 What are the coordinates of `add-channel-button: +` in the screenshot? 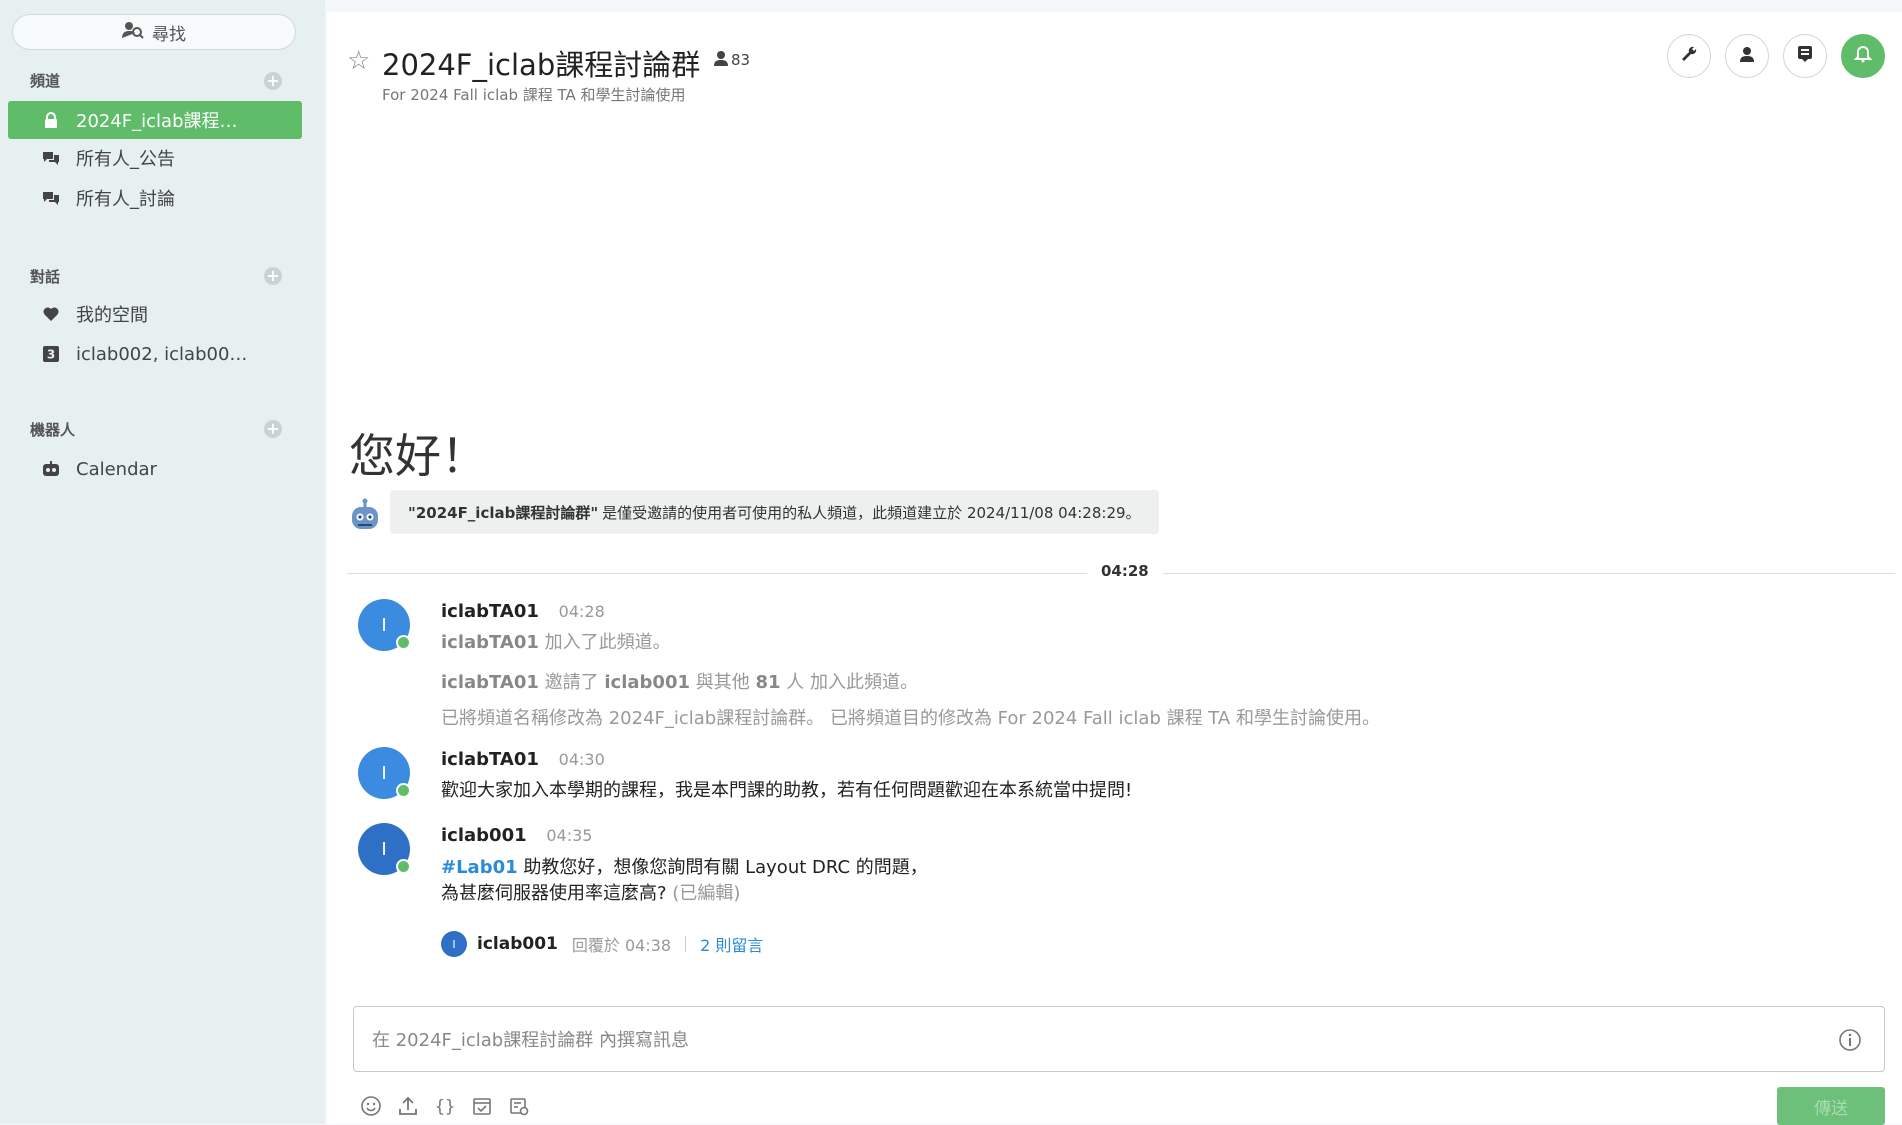 It's located at (273, 81).